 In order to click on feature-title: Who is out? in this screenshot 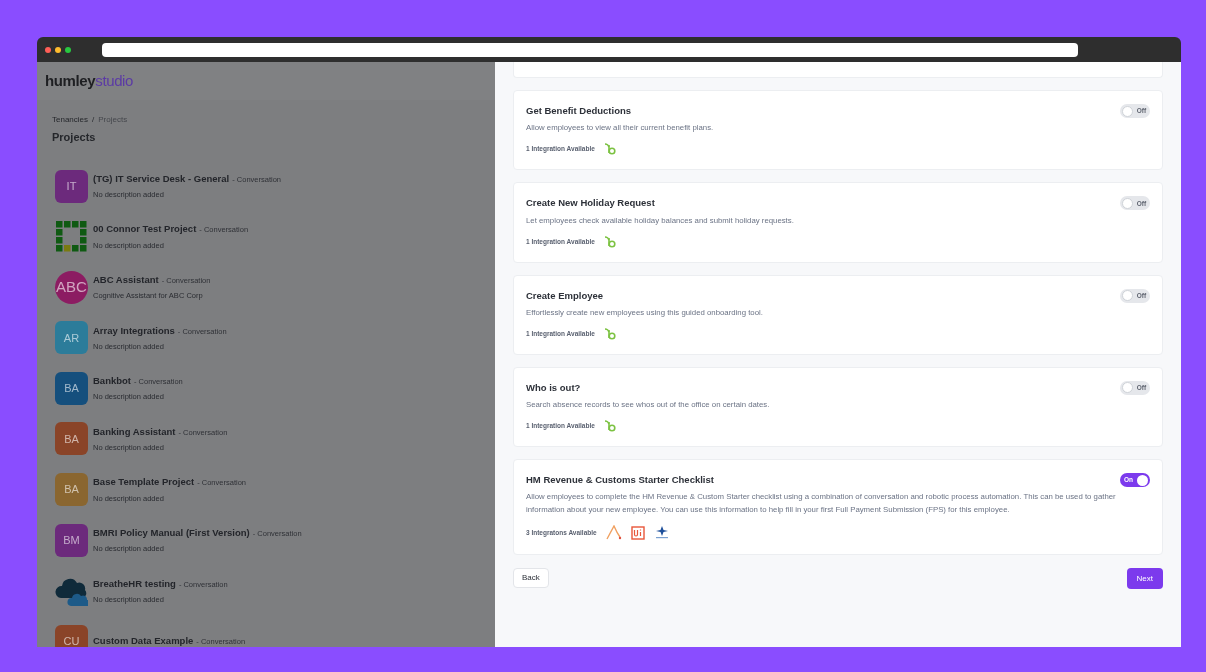, I will do `click(553, 387)`.